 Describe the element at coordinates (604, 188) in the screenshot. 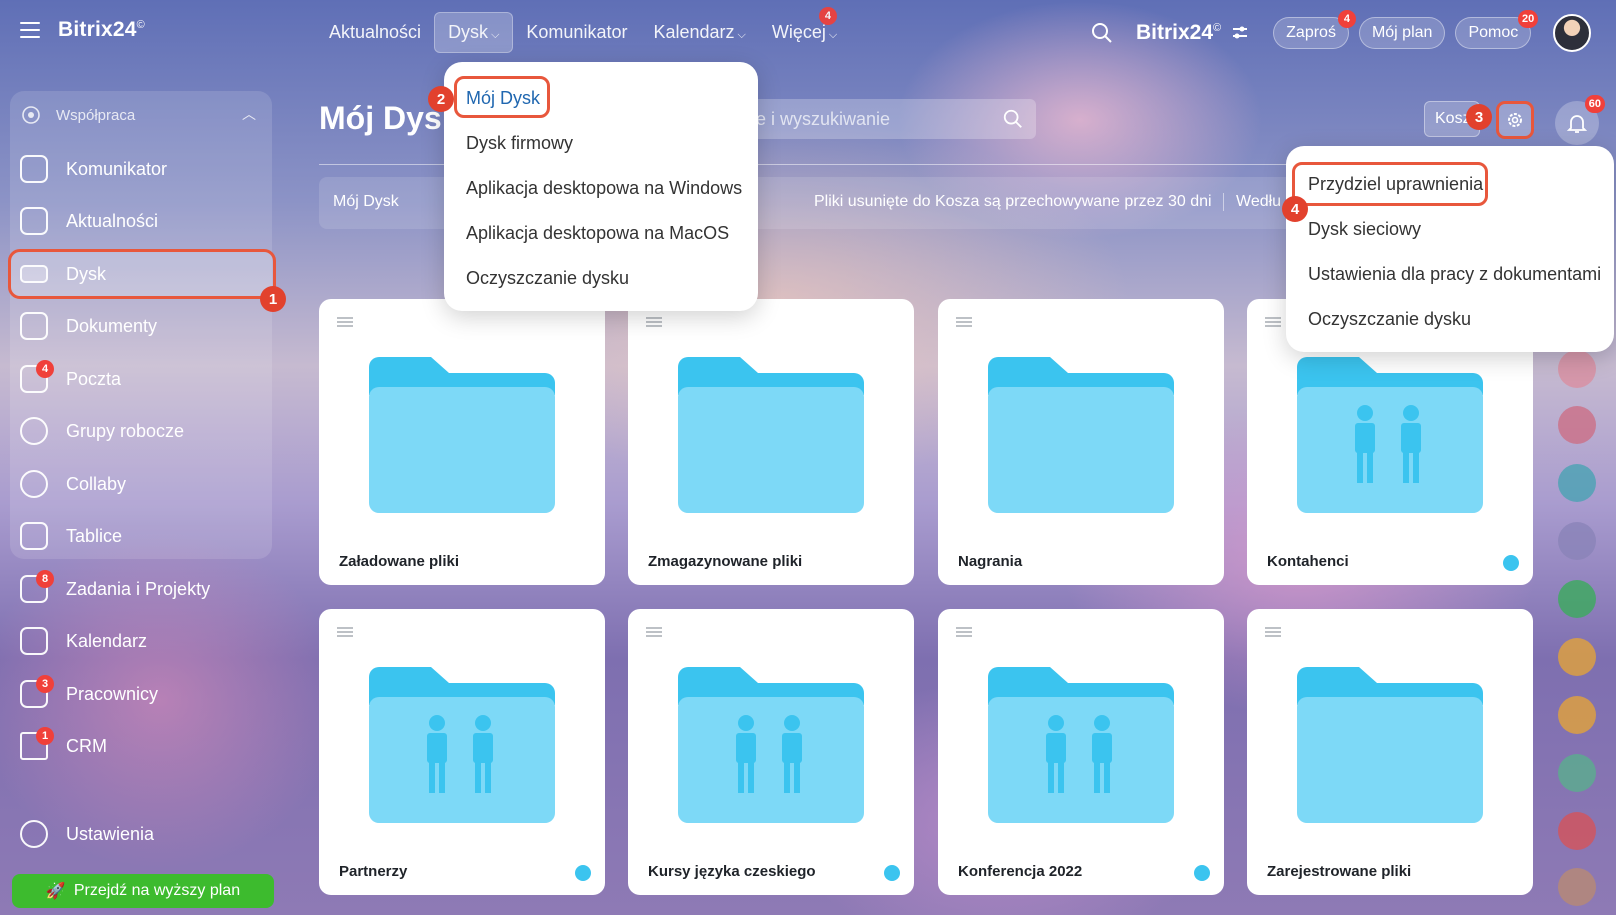

I see `menu-item-windows-app: Aplikacja desktopowa na Windows` at that location.